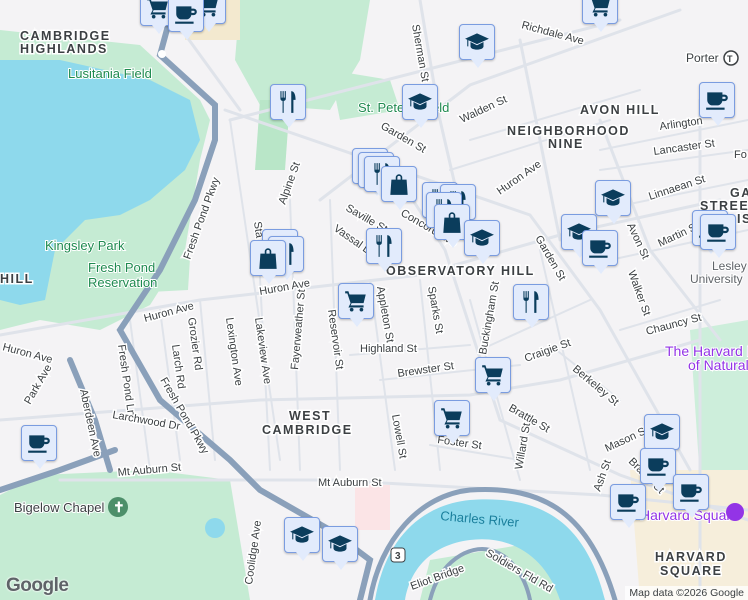 This screenshot has width=748, height=600. Describe the element at coordinates (742, 219) in the screenshot. I see `label-gas: IS` at that location.